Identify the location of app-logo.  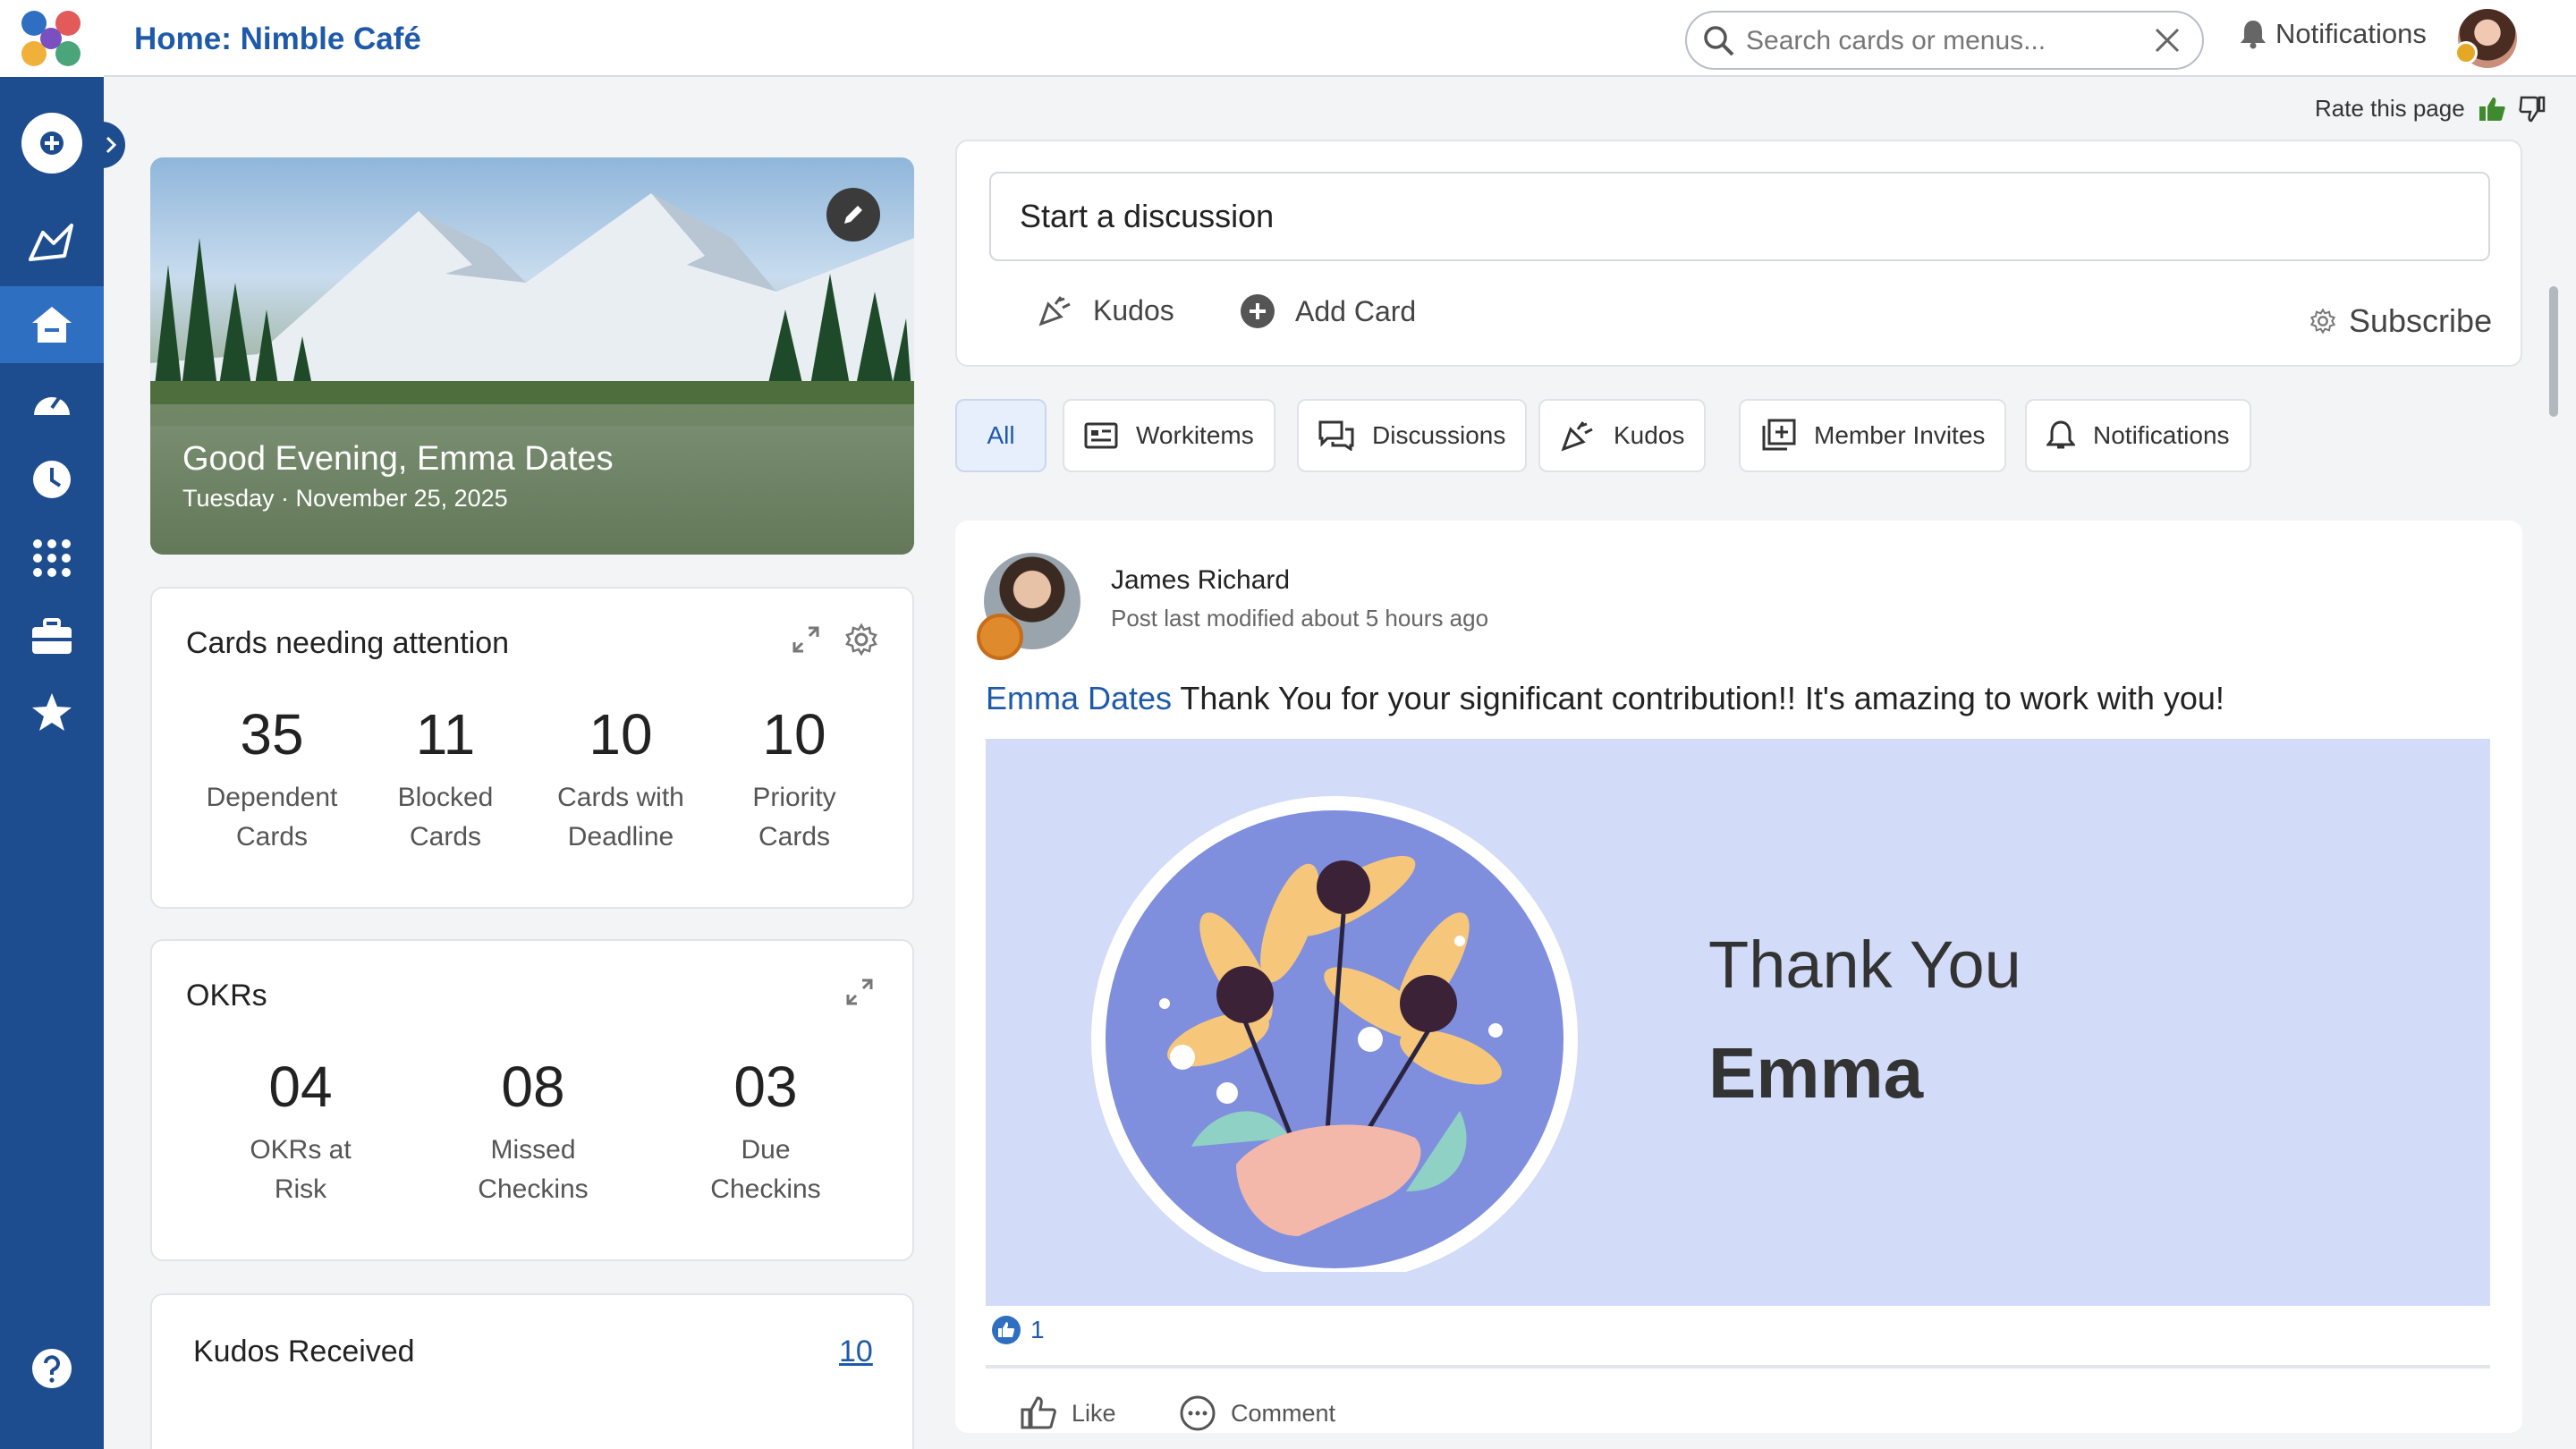
(52, 38).